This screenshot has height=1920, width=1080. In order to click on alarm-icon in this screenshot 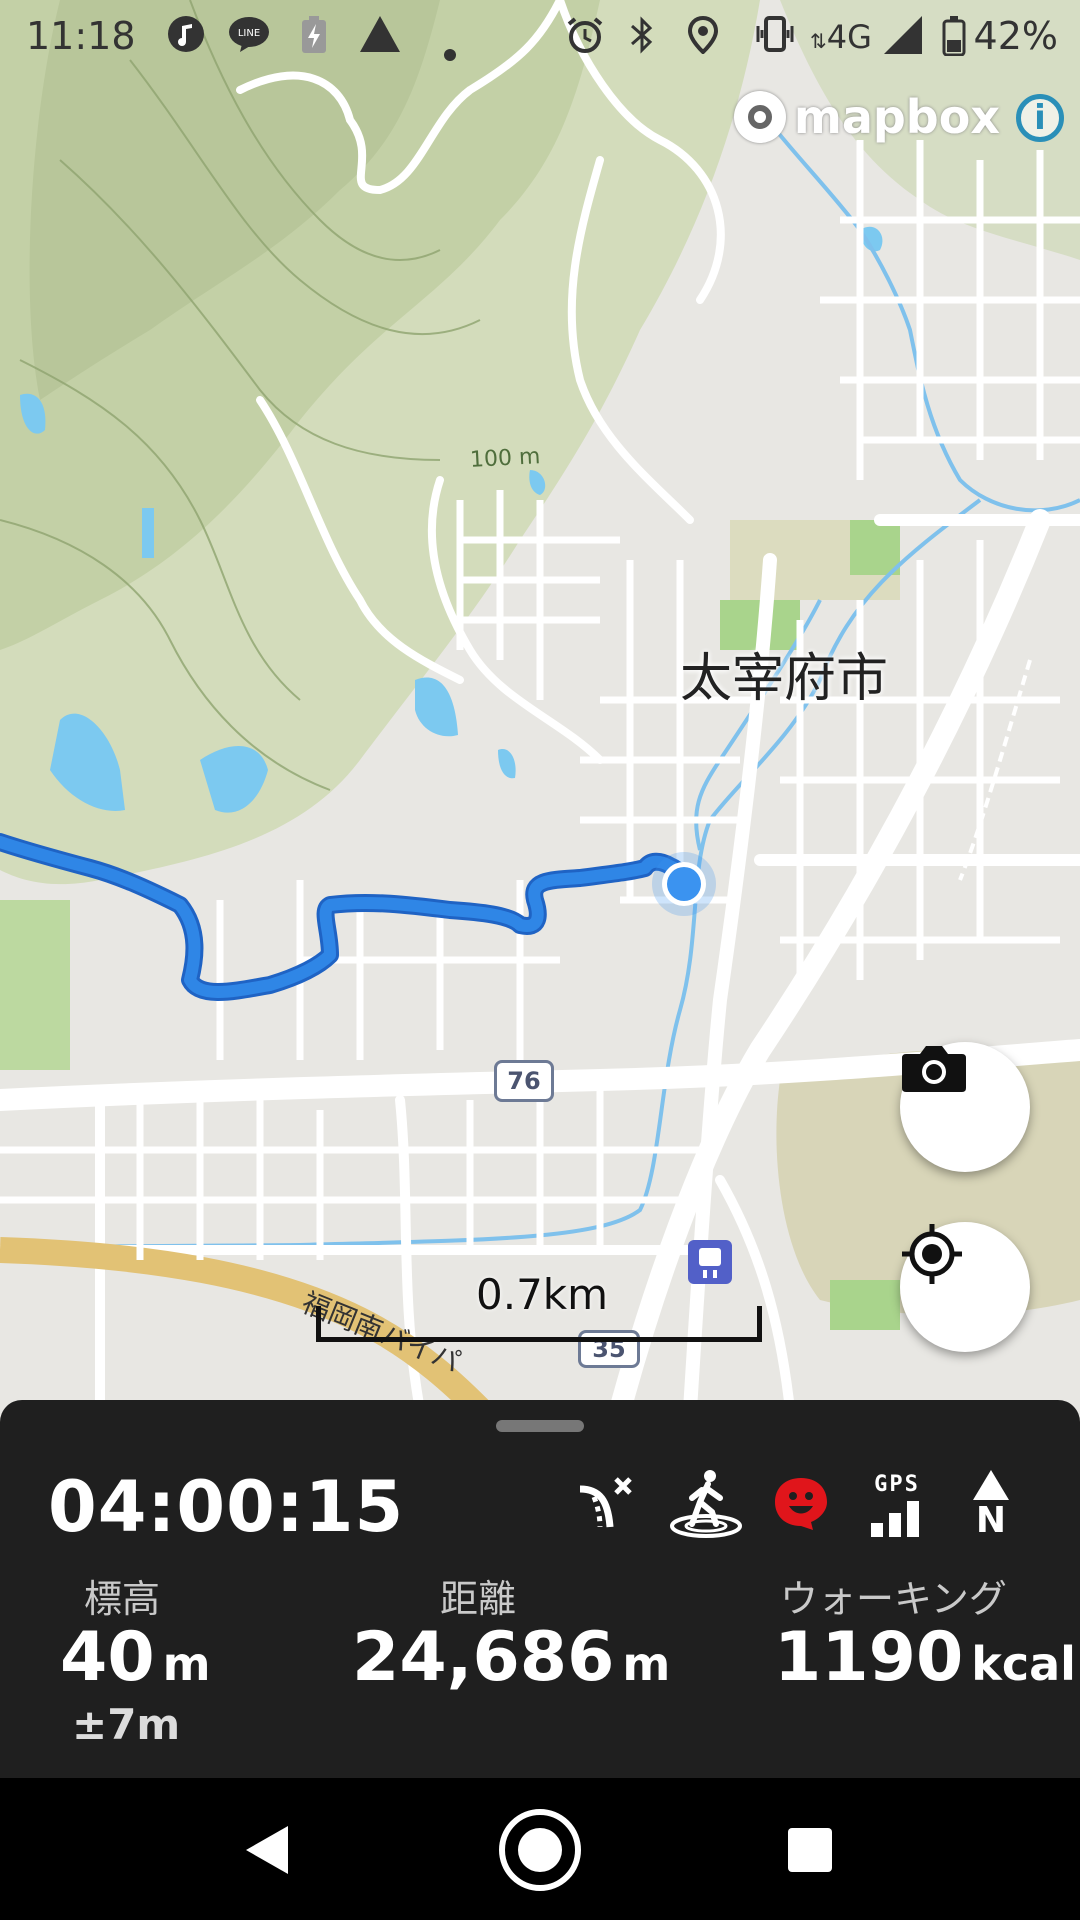, I will do `click(585, 39)`.